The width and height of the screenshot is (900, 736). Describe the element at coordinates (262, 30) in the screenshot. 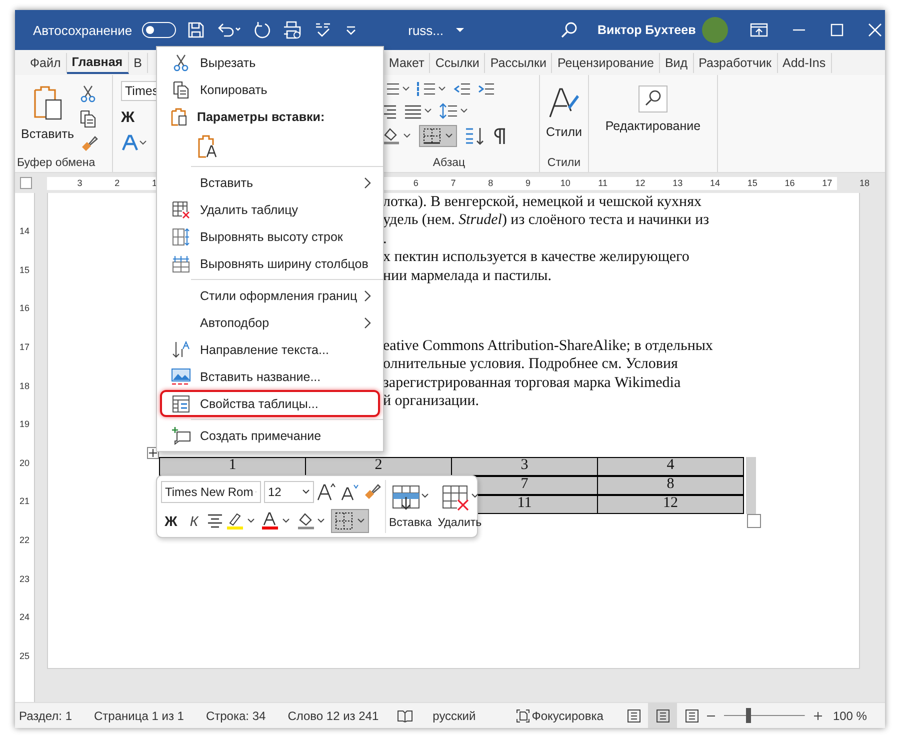

I see `redo-icon` at that location.